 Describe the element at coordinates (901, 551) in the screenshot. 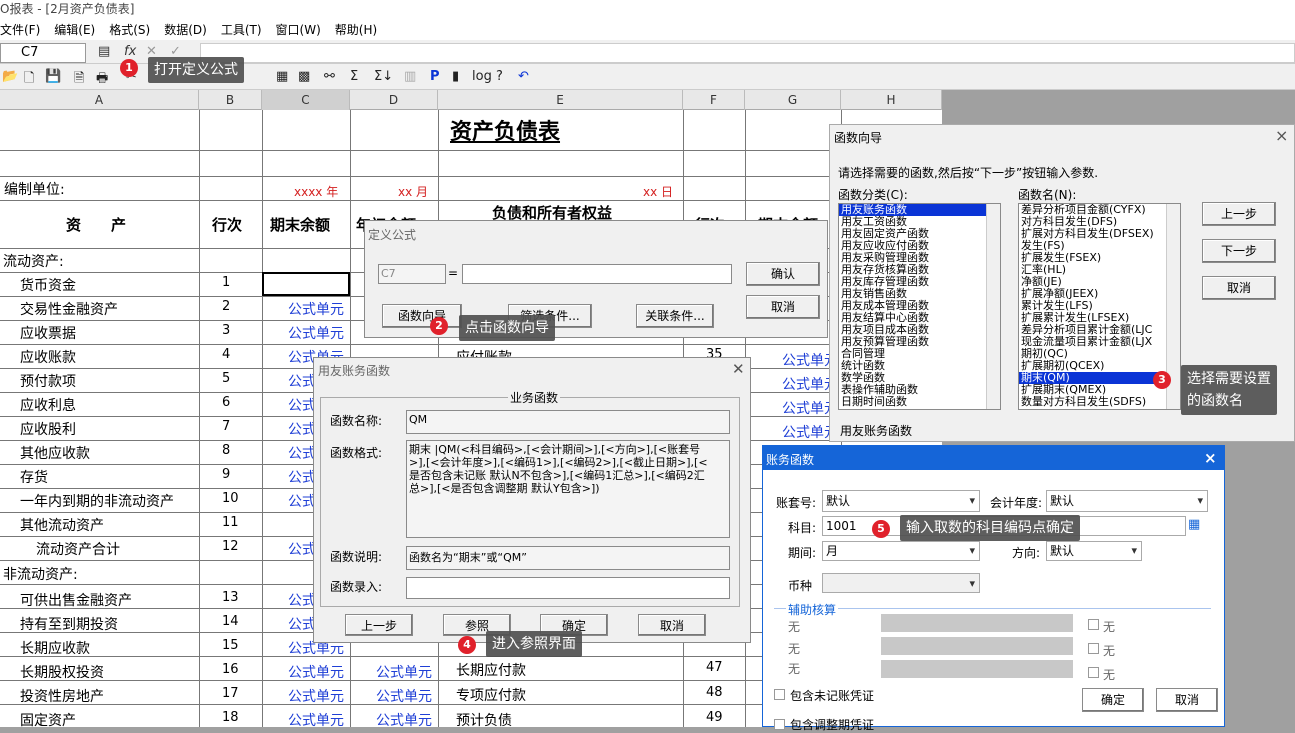

I see `period-select: 月` at that location.